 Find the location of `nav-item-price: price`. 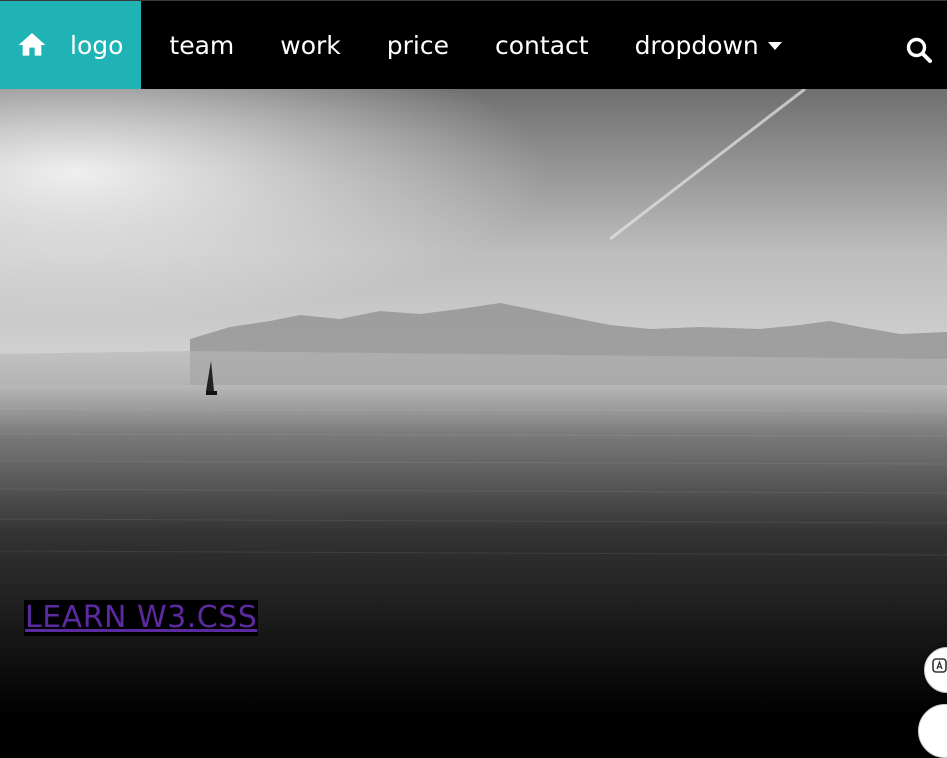

nav-item-price: price is located at coordinates (418, 45).